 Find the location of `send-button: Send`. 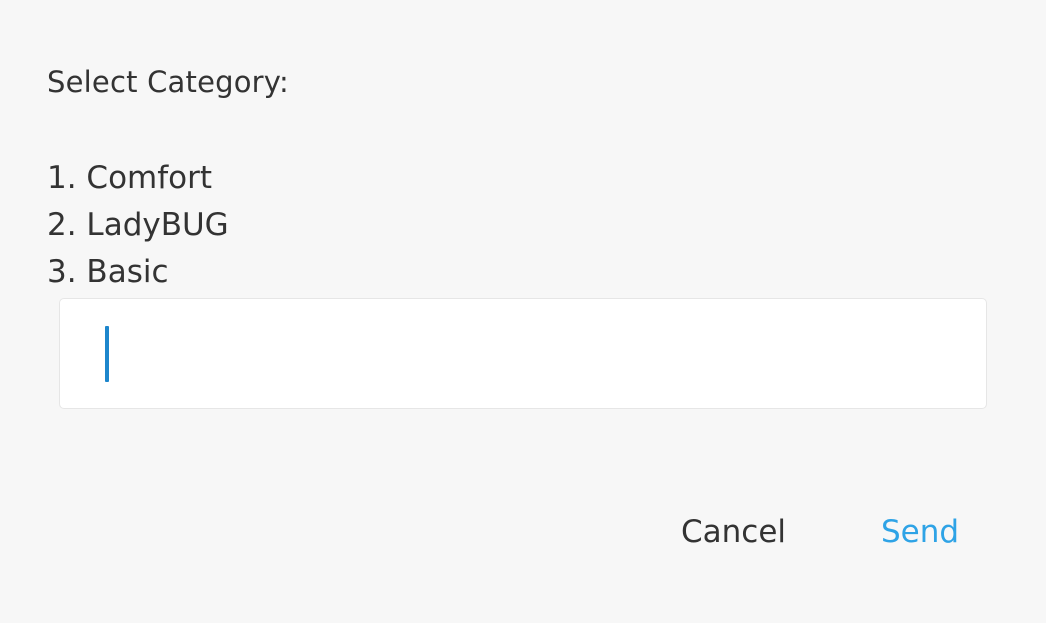

send-button: Send is located at coordinates (920, 532).